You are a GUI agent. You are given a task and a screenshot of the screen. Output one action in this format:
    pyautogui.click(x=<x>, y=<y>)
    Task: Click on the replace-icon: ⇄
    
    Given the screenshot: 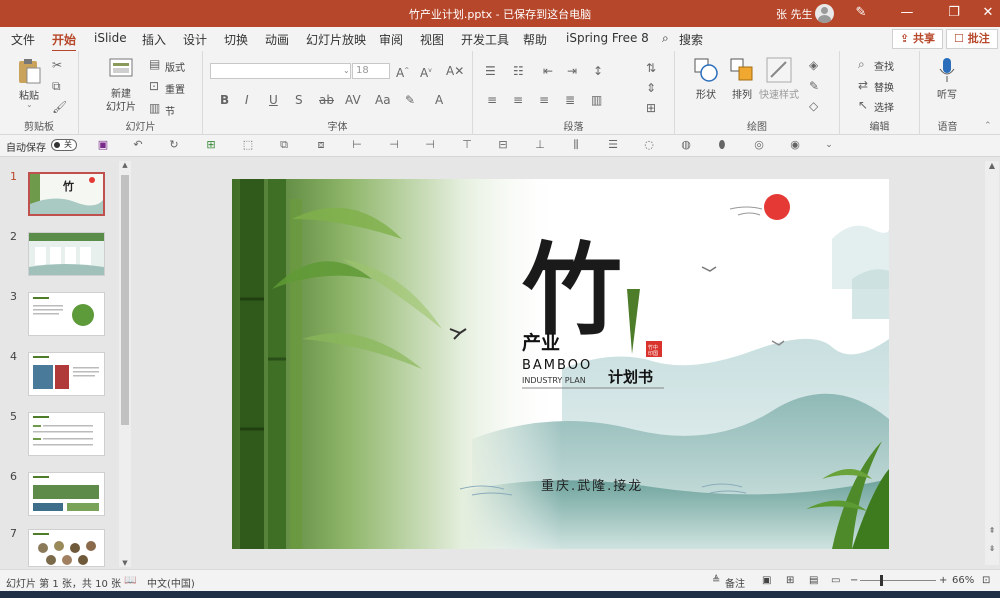 What is the action you would take?
    pyautogui.click(x=863, y=85)
    